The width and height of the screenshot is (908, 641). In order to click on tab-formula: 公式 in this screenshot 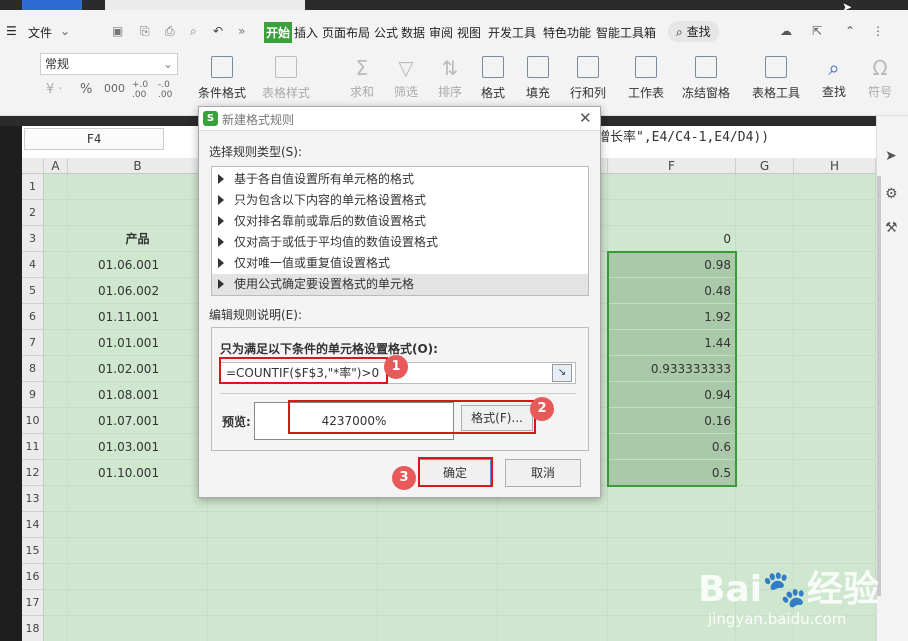, I will do `click(386, 32)`.